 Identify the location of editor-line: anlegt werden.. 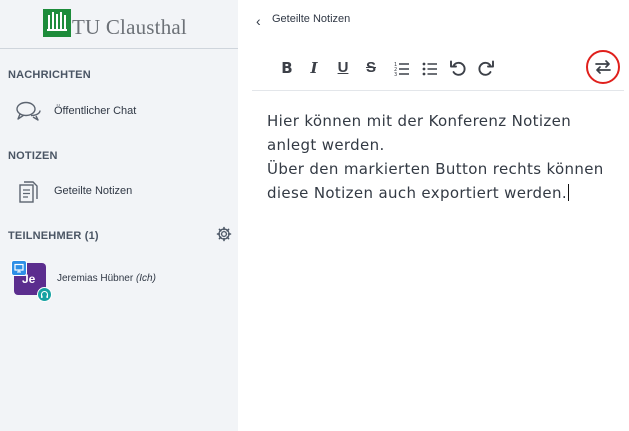
(326, 145).